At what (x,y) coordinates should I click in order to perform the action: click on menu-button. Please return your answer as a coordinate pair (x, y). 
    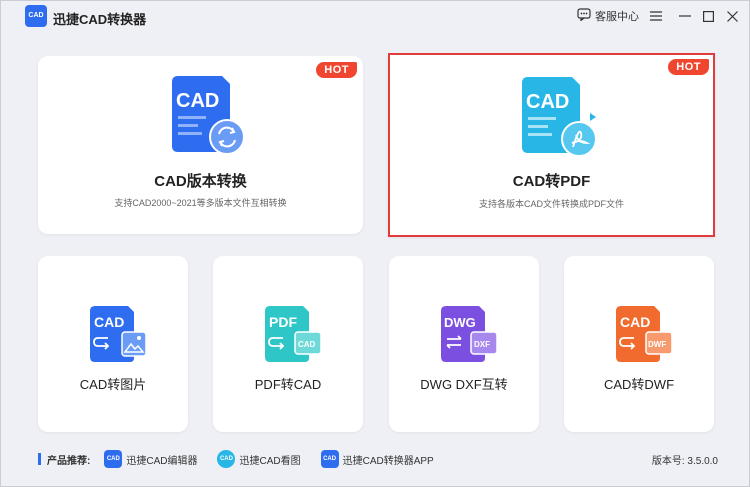
    Looking at the image, I should click on (656, 16).